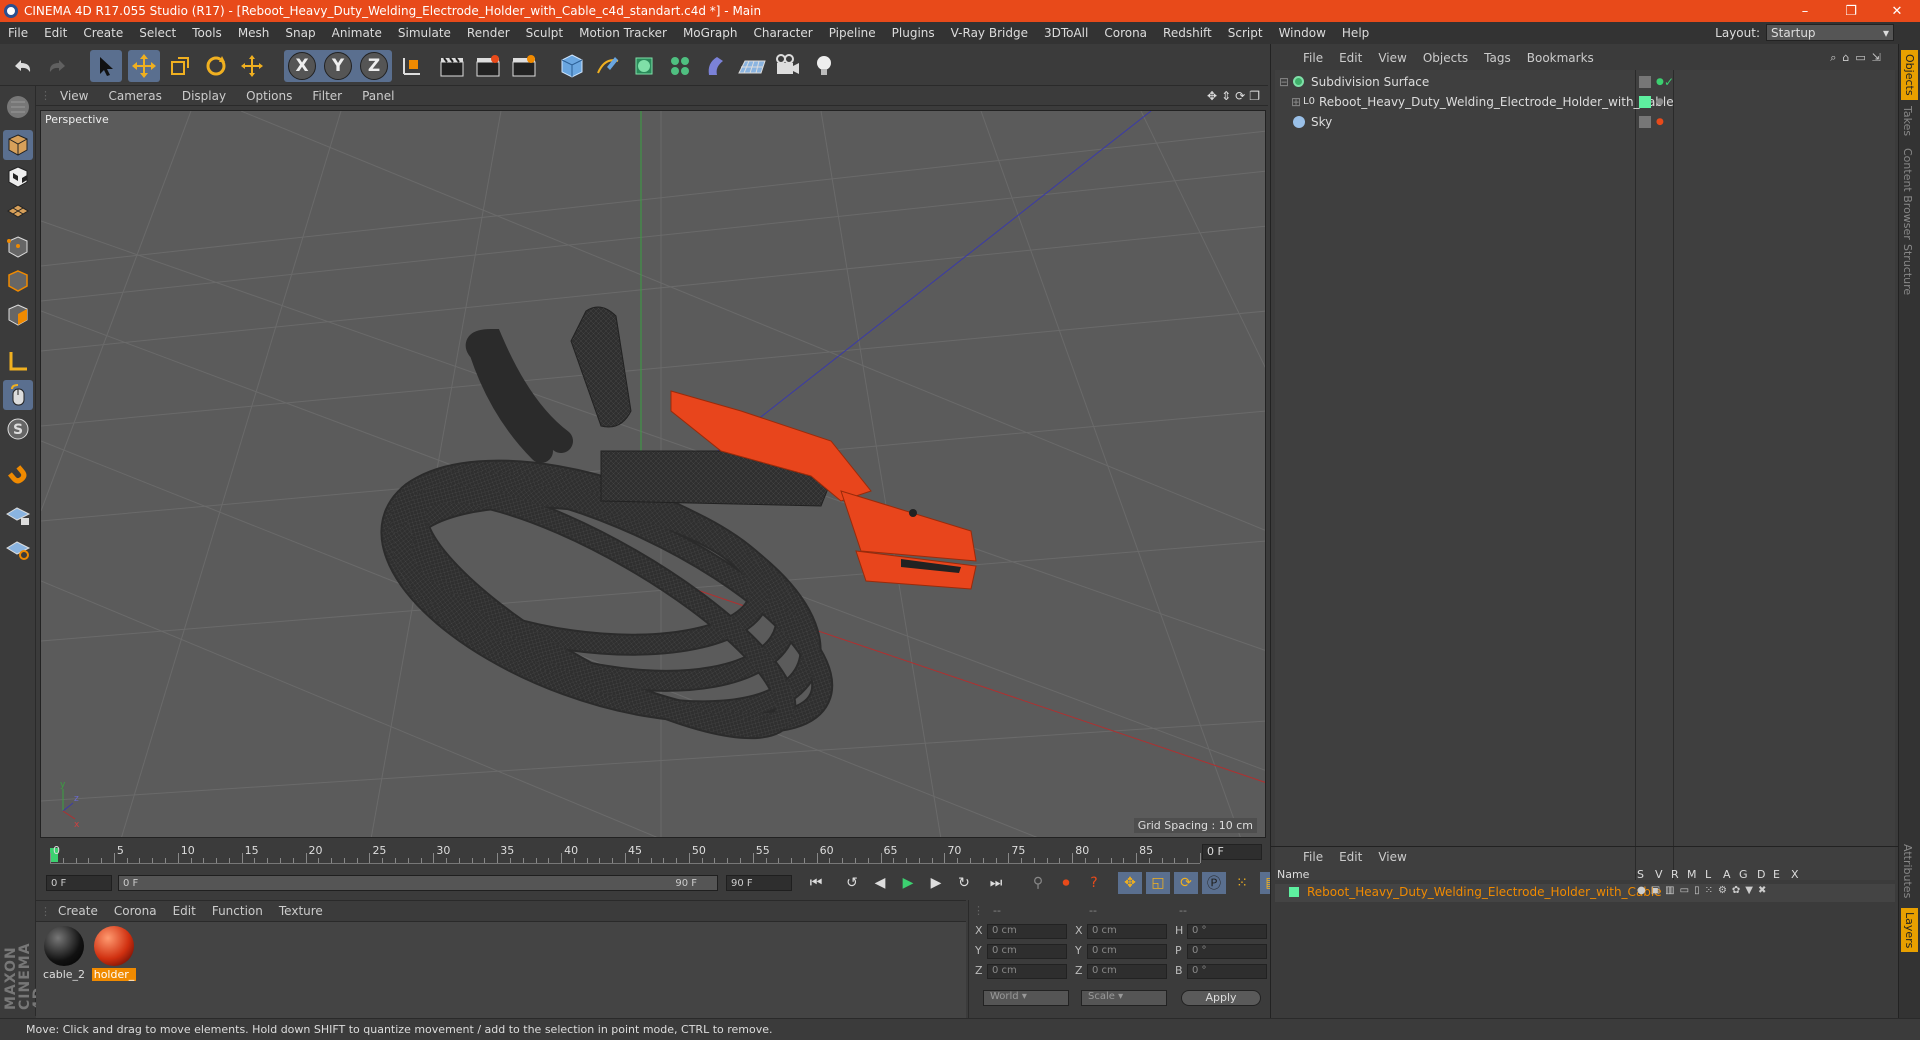 The height and width of the screenshot is (1040, 1920). Describe the element at coordinates (374, 66) in the screenshot. I see `z-axis-toggle: Z` at that location.